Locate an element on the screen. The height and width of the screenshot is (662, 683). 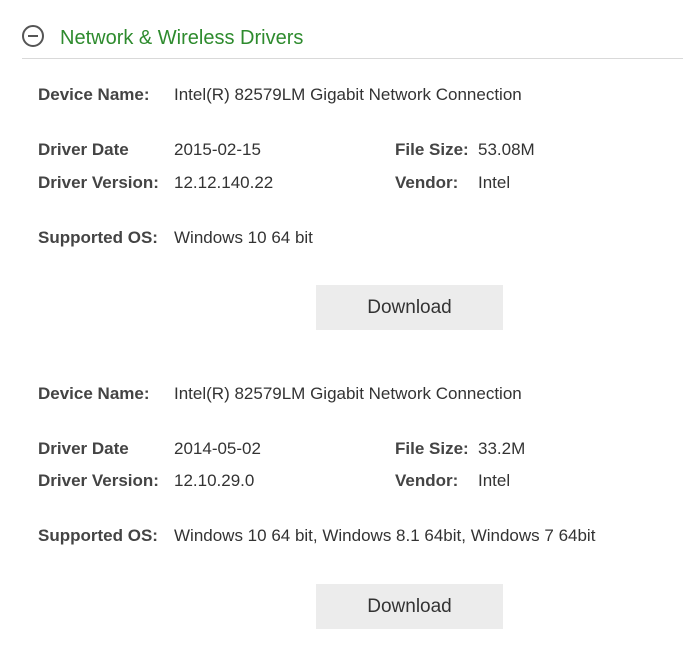
file-size-value: 53.08M is located at coordinates (506, 149).